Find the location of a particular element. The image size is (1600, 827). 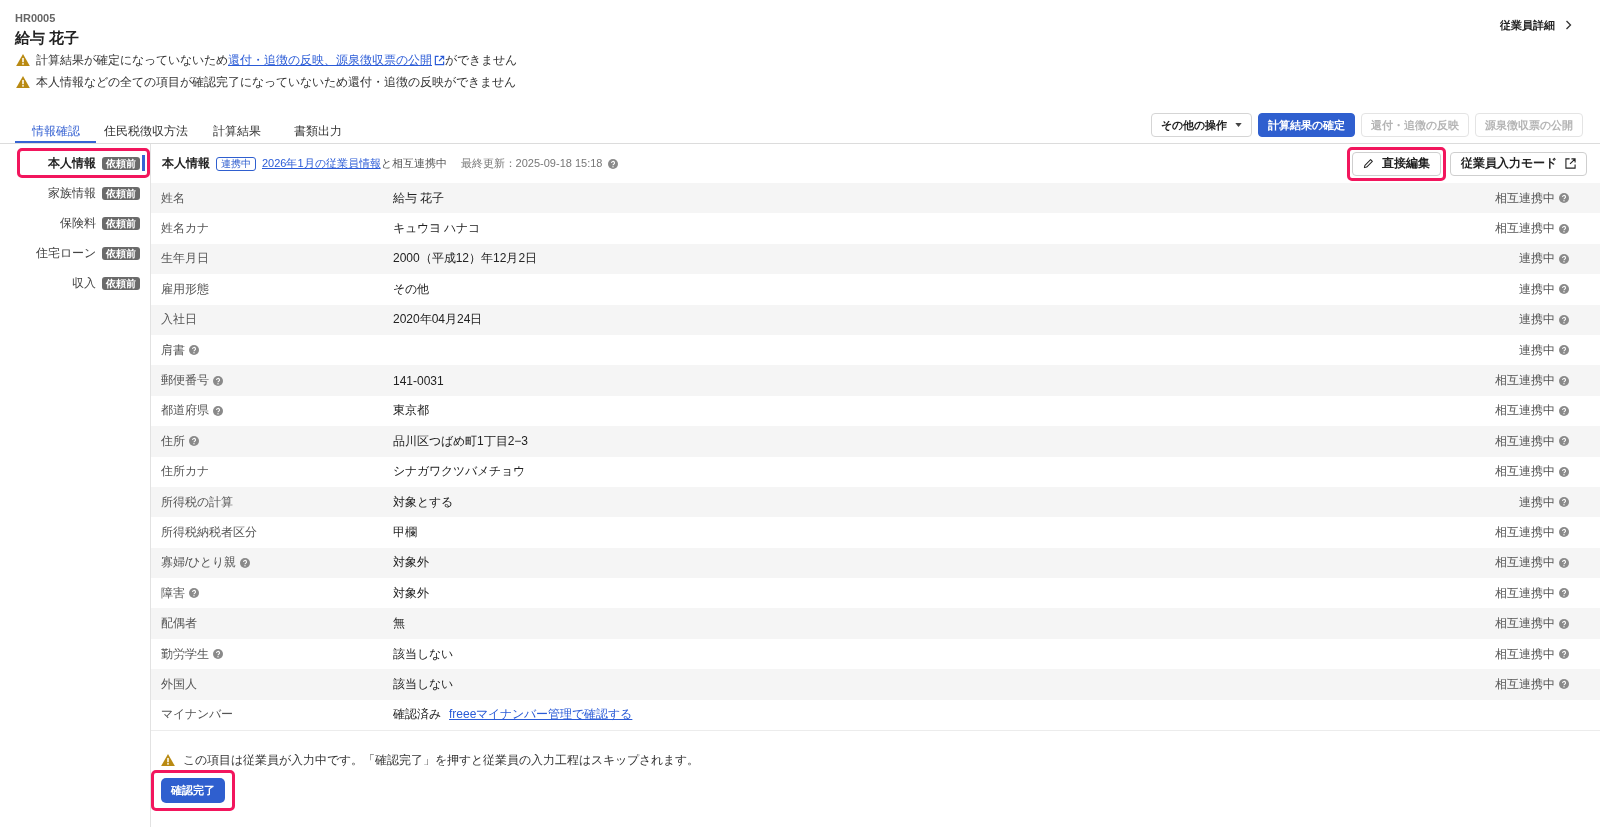

field-label: 姓名カナ is located at coordinates (185, 229).